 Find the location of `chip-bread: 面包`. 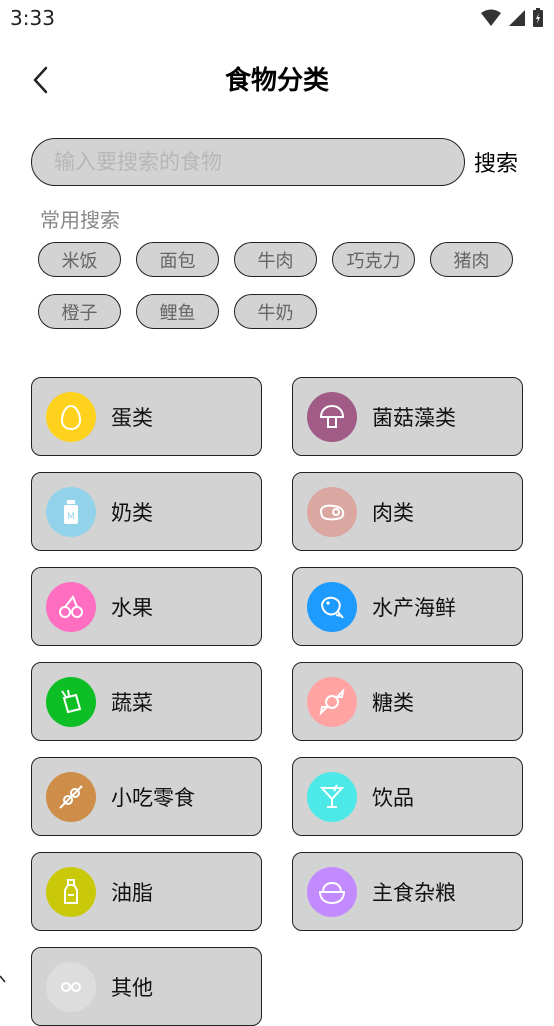

chip-bread: 面包 is located at coordinates (177, 259).